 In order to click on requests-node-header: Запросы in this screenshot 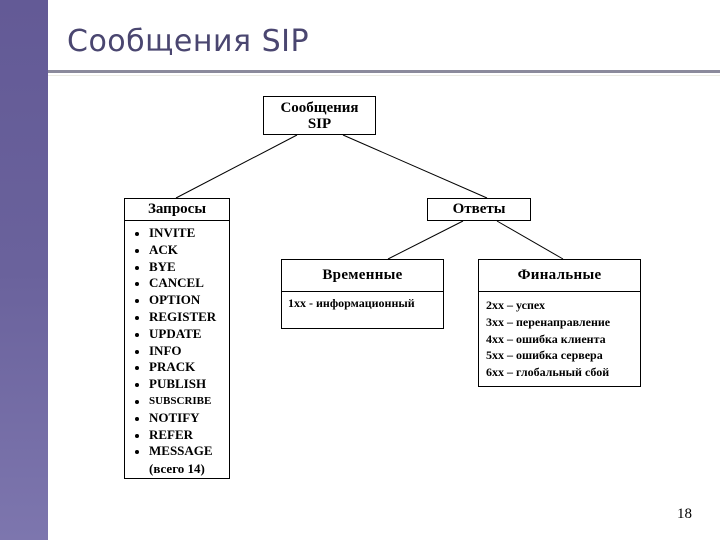, I will do `click(177, 209)`.